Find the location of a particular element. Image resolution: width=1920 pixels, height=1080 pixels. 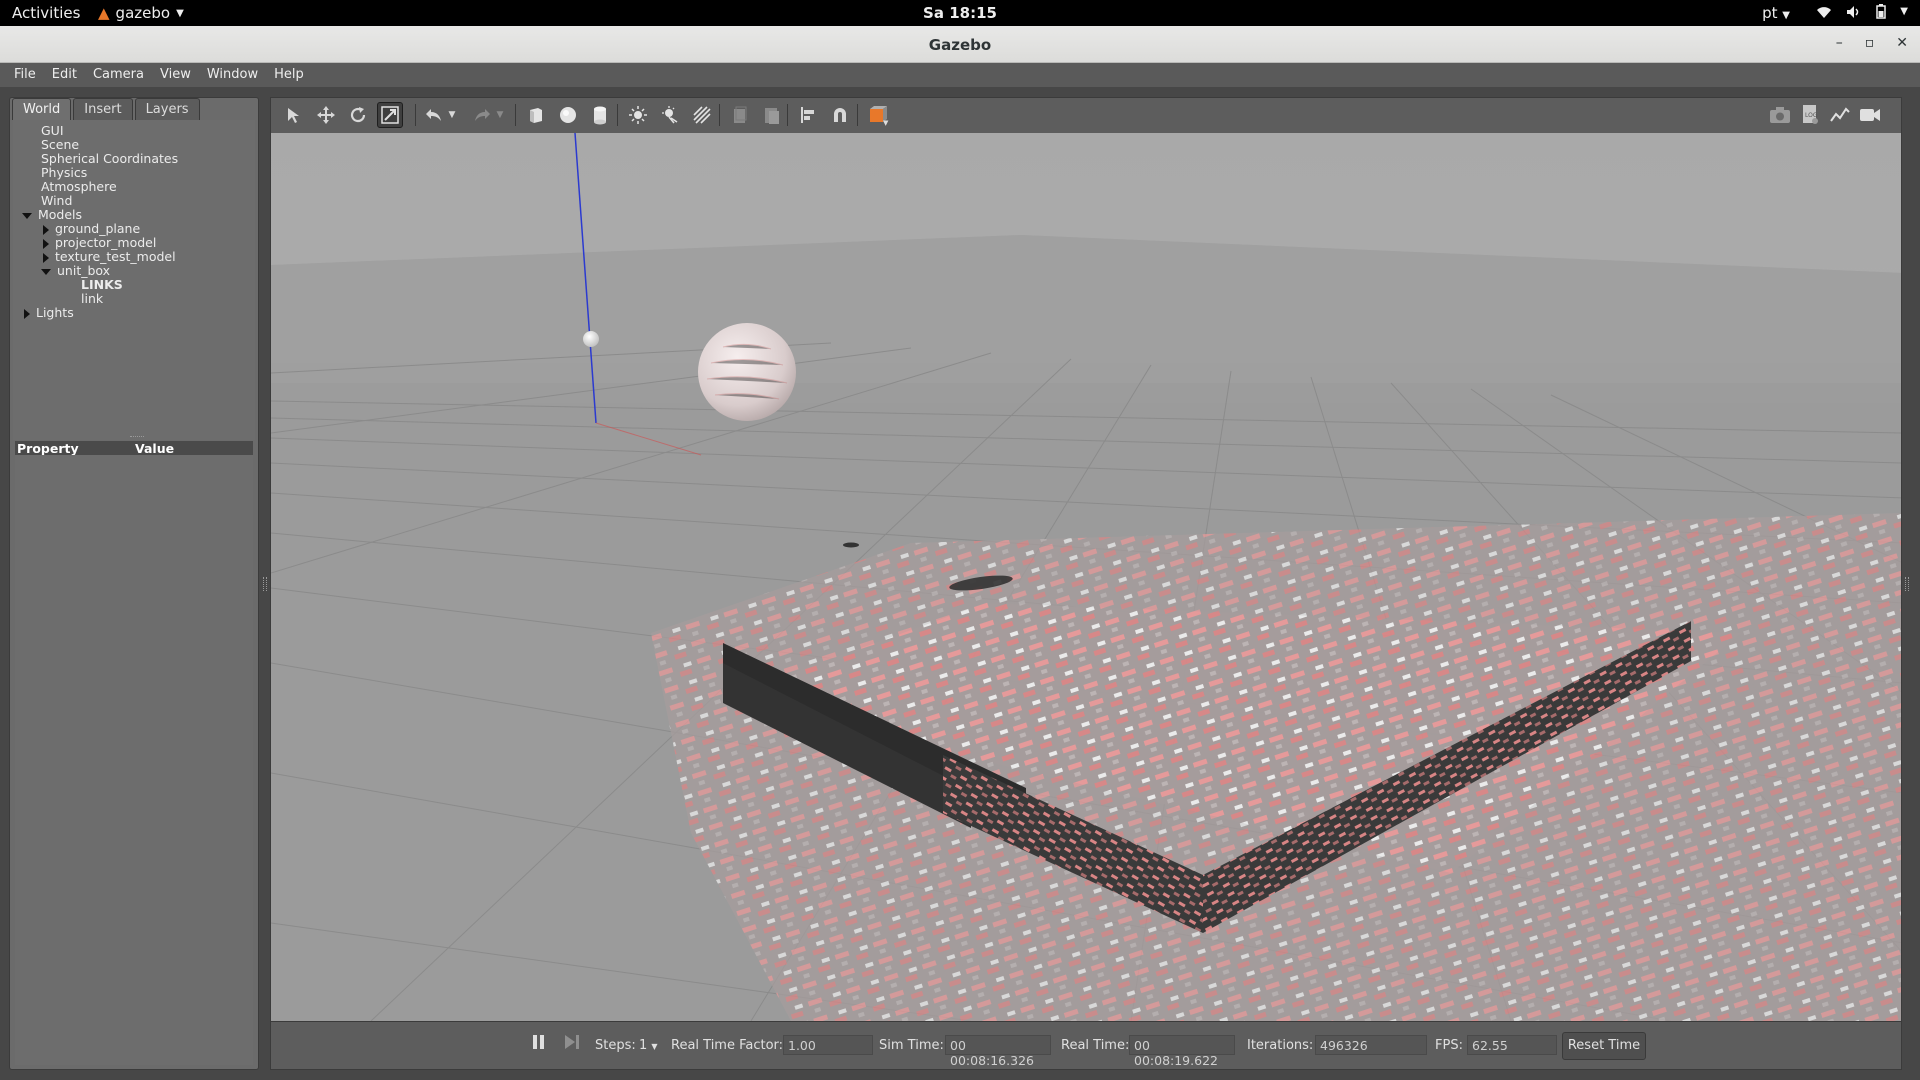

pause-button is located at coordinates (539, 1044).